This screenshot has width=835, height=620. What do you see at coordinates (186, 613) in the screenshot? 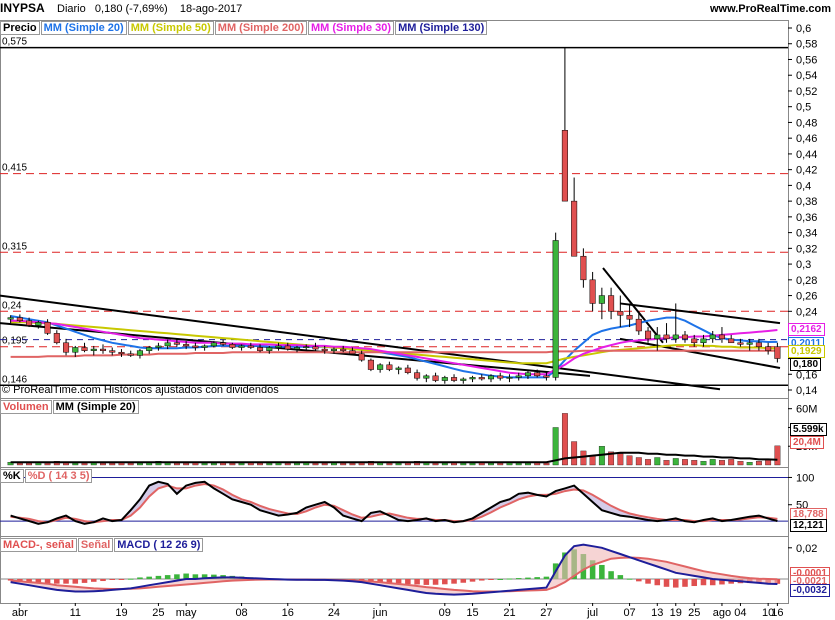
I see `x-tick-label: may` at bounding box center [186, 613].